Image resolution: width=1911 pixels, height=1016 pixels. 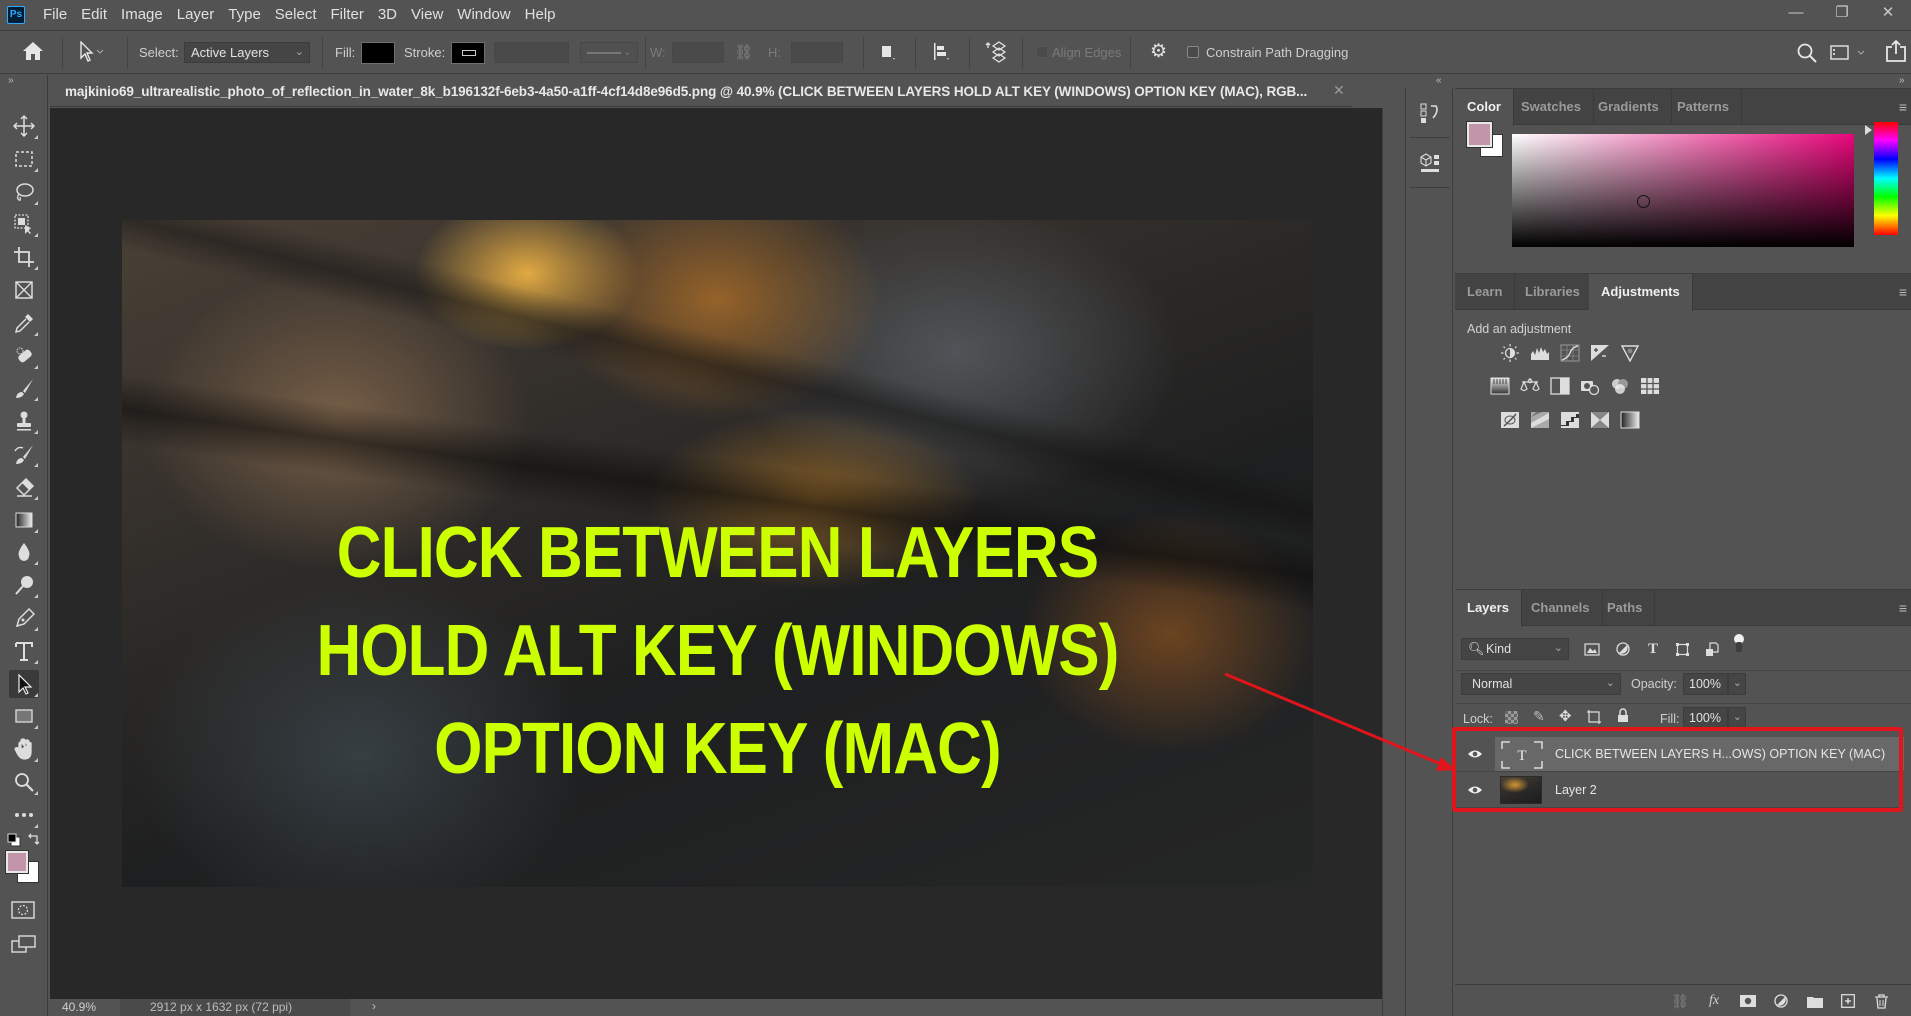 I want to click on blend-mode-dropdown: Normal ⌄, so click(x=1541, y=684).